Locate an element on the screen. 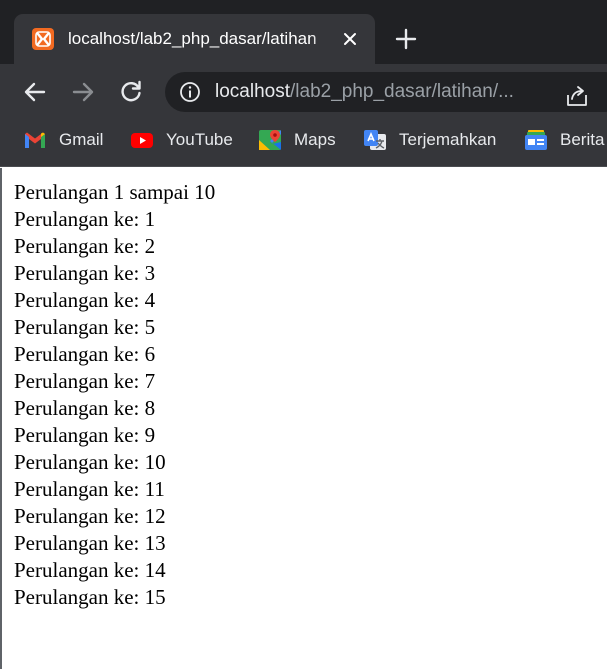  loop-line: Perulangan ke: 14 is located at coordinates (90, 570).